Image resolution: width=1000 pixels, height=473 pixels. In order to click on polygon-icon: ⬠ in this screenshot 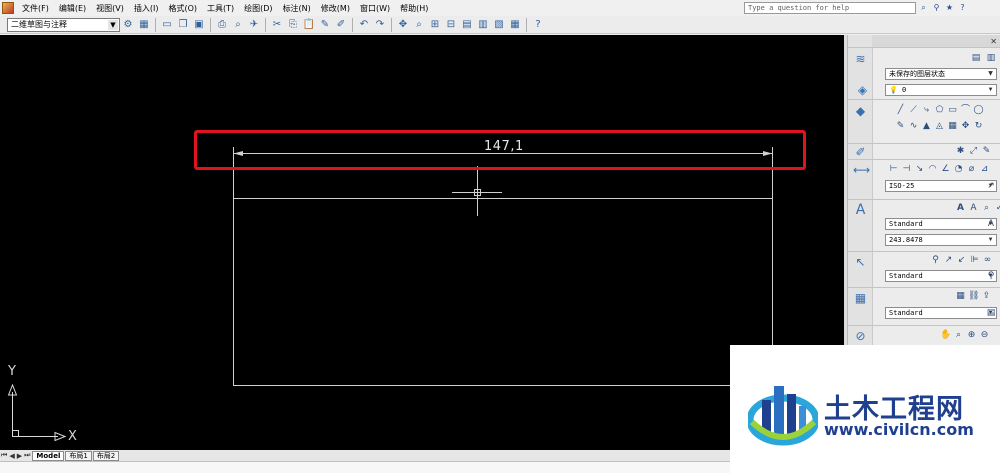, I will do `click(939, 110)`.